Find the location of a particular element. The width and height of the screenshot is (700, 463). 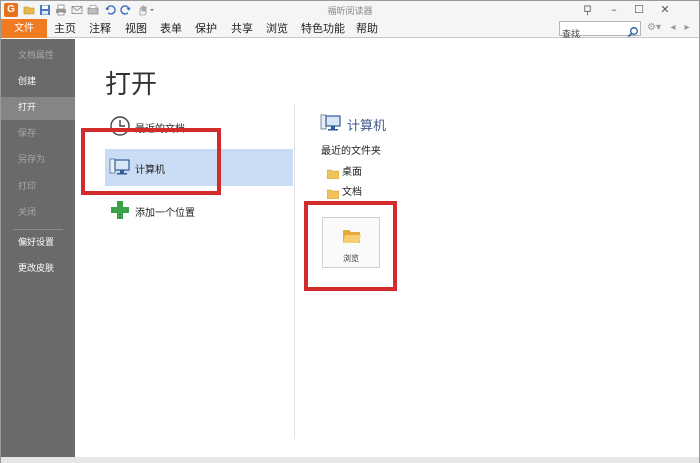

browse-button: 浏览 is located at coordinates (351, 242).